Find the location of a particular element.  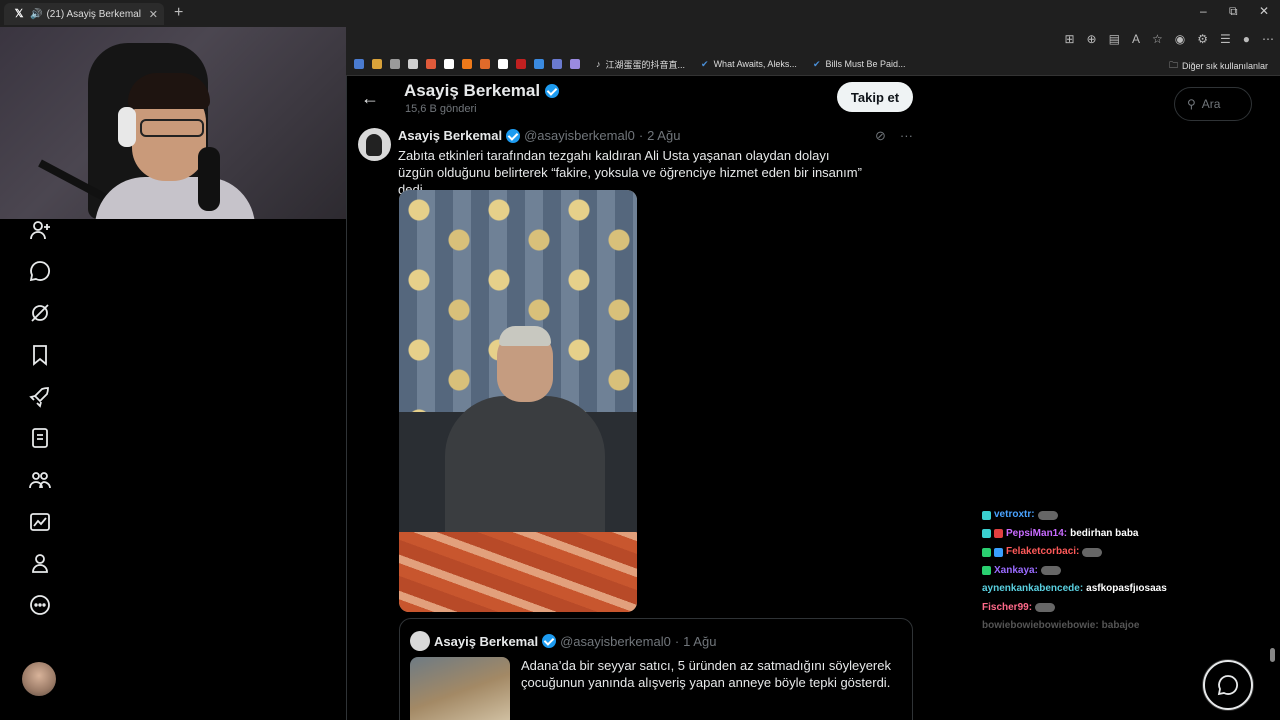

close-window-button: ✕ is located at coordinates (1264, 11).